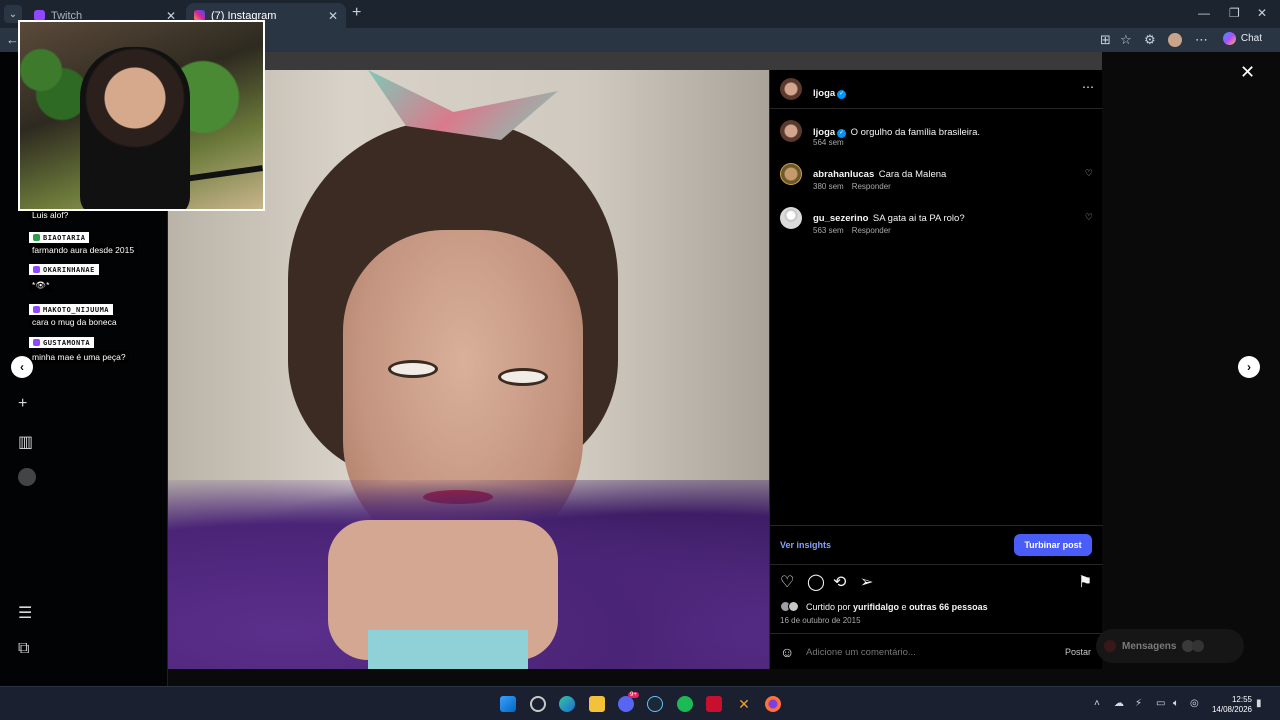 Image resolution: width=1280 pixels, height=720 pixels. Describe the element at coordinates (635, 61) in the screenshot. I see `feed-backdrop` at that location.